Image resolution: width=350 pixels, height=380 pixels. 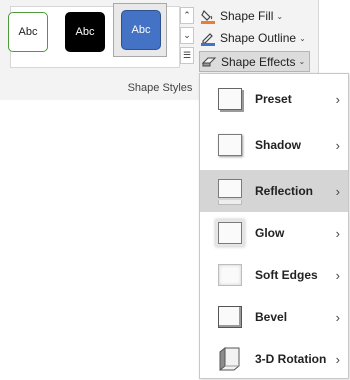 What do you see at coordinates (187, 15) in the screenshot?
I see `gallery-scroll-up-button: ⌃` at bounding box center [187, 15].